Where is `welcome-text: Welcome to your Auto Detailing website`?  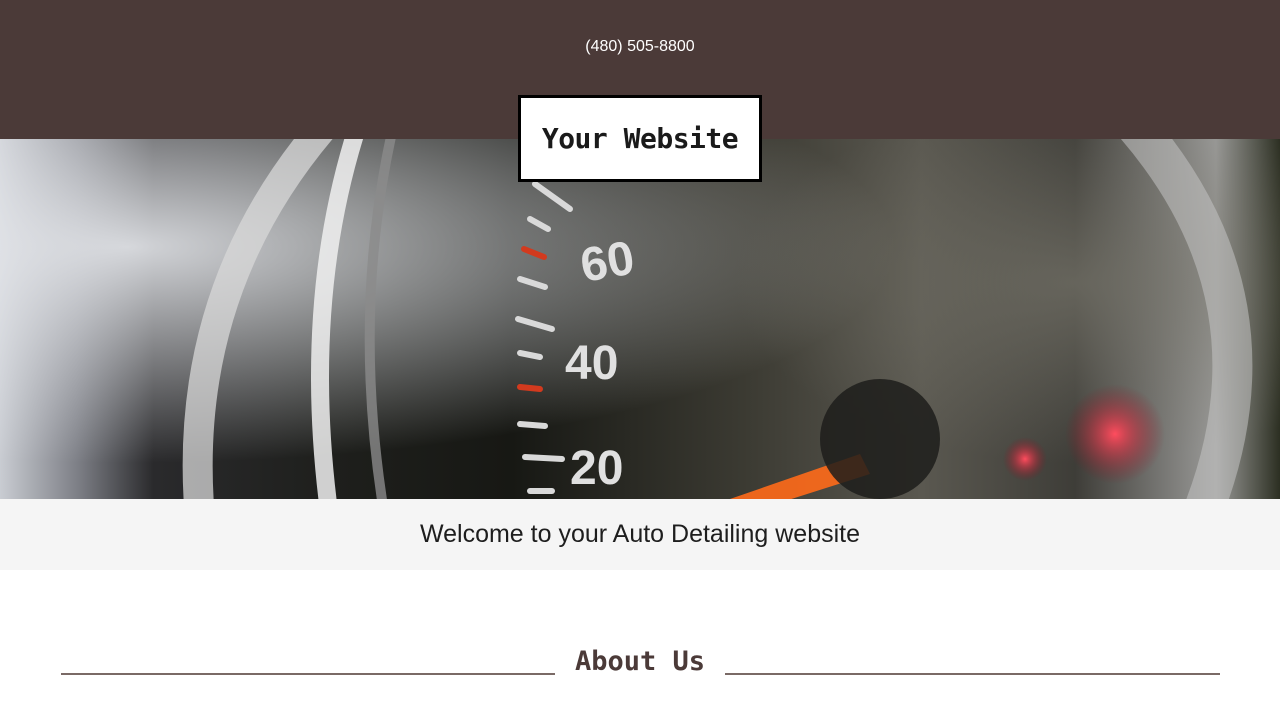 welcome-text: Welcome to your Auto Detailing website is located at coordinates (640, 534).